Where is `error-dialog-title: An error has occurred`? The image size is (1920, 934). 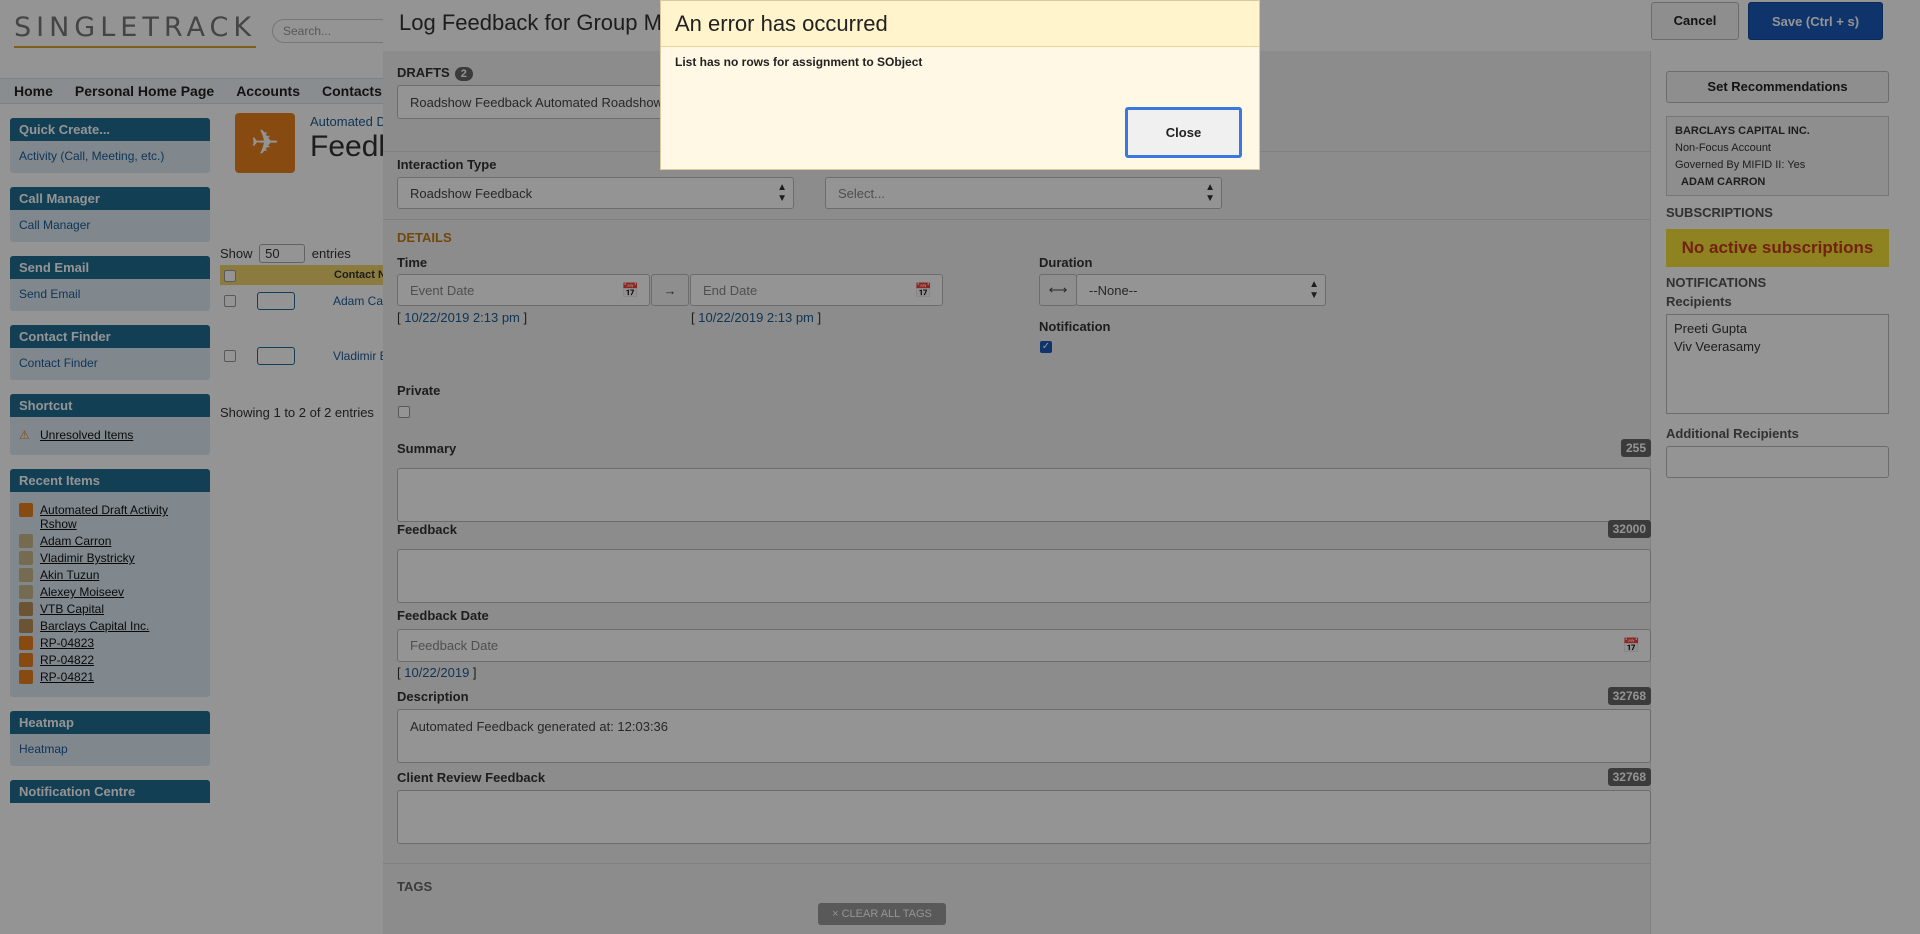
error-dialog-title: An error has occurred is located at coordinates (960, 24).